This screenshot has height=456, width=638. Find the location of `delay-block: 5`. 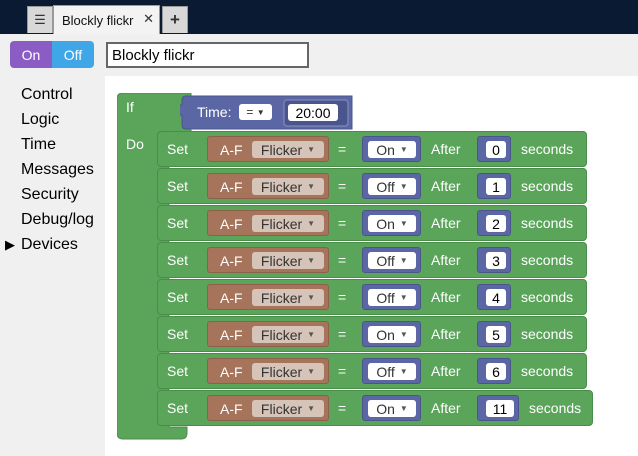

delay-block: 5 is located at coordinates (494, 334).